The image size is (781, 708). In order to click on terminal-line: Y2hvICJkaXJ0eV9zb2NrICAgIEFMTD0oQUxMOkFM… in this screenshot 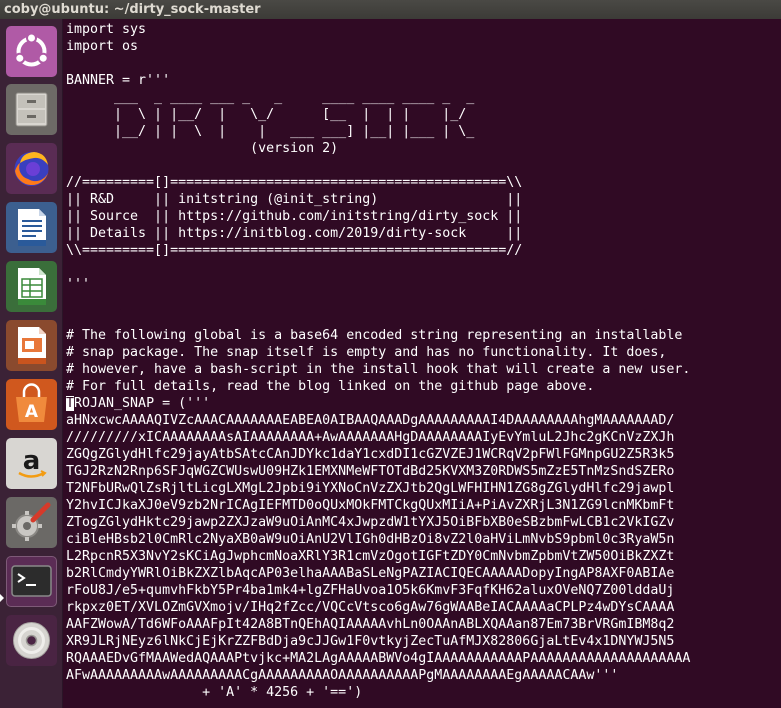, I will do `click(370, 505)`.